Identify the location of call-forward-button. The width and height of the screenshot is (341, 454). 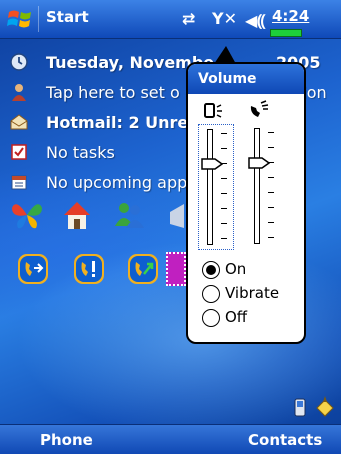
(33, 269).